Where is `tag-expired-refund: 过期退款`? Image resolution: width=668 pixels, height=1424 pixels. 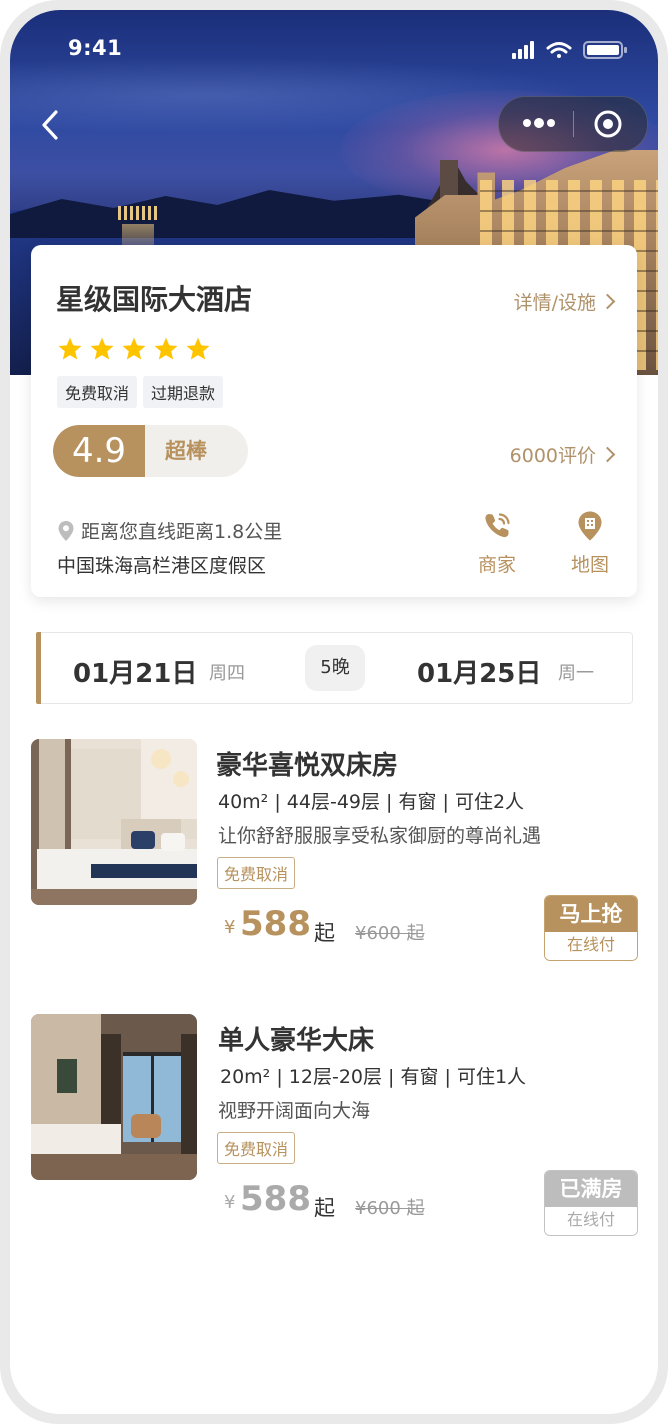 tag-expired-refund: 过期退款 is located at coordinates (183, 392).